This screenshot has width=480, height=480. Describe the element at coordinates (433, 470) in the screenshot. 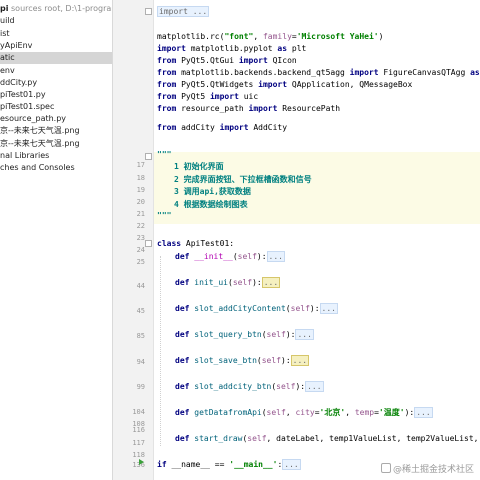

I see `watermark-text: @稀土掘金技术社区` at that location.